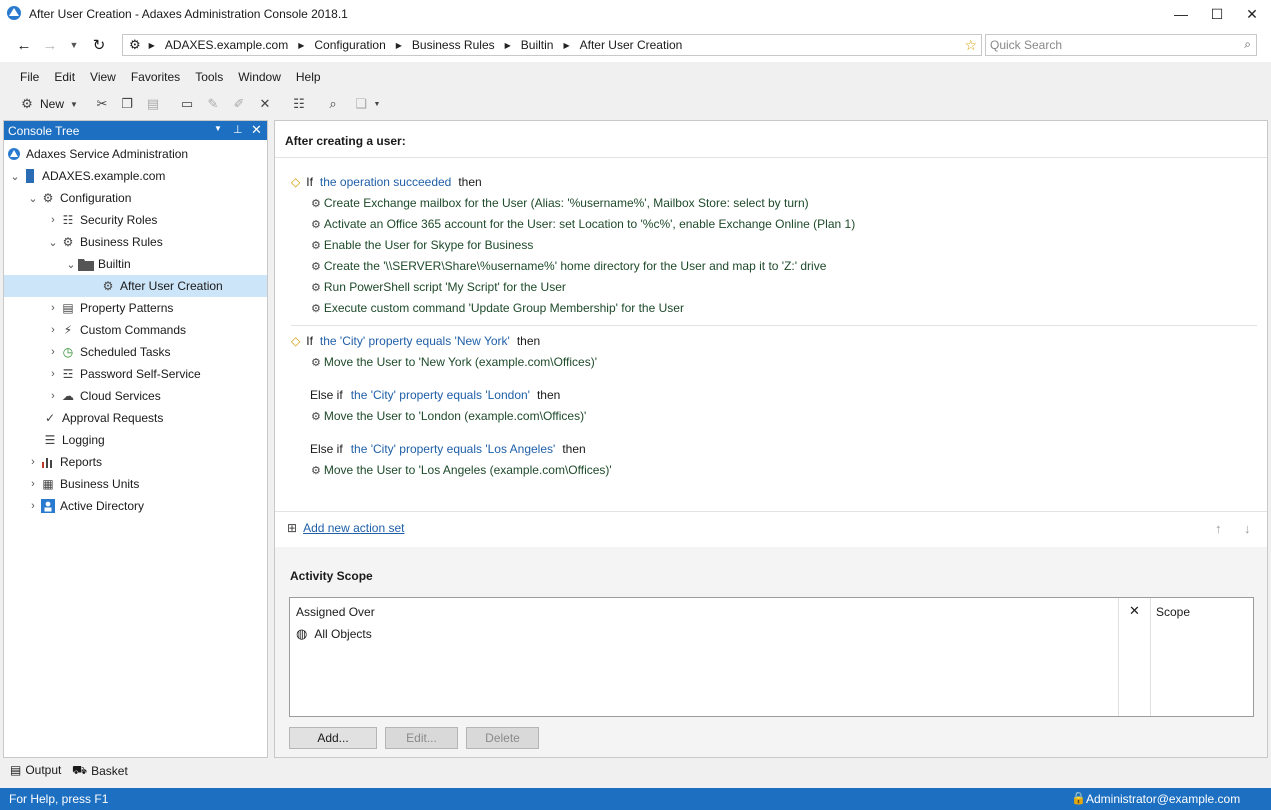 This screenshot has height=810, width=1271. Describe the element at coordinates (52, 104) in the screenshot. I see `new-button: New` at that location.